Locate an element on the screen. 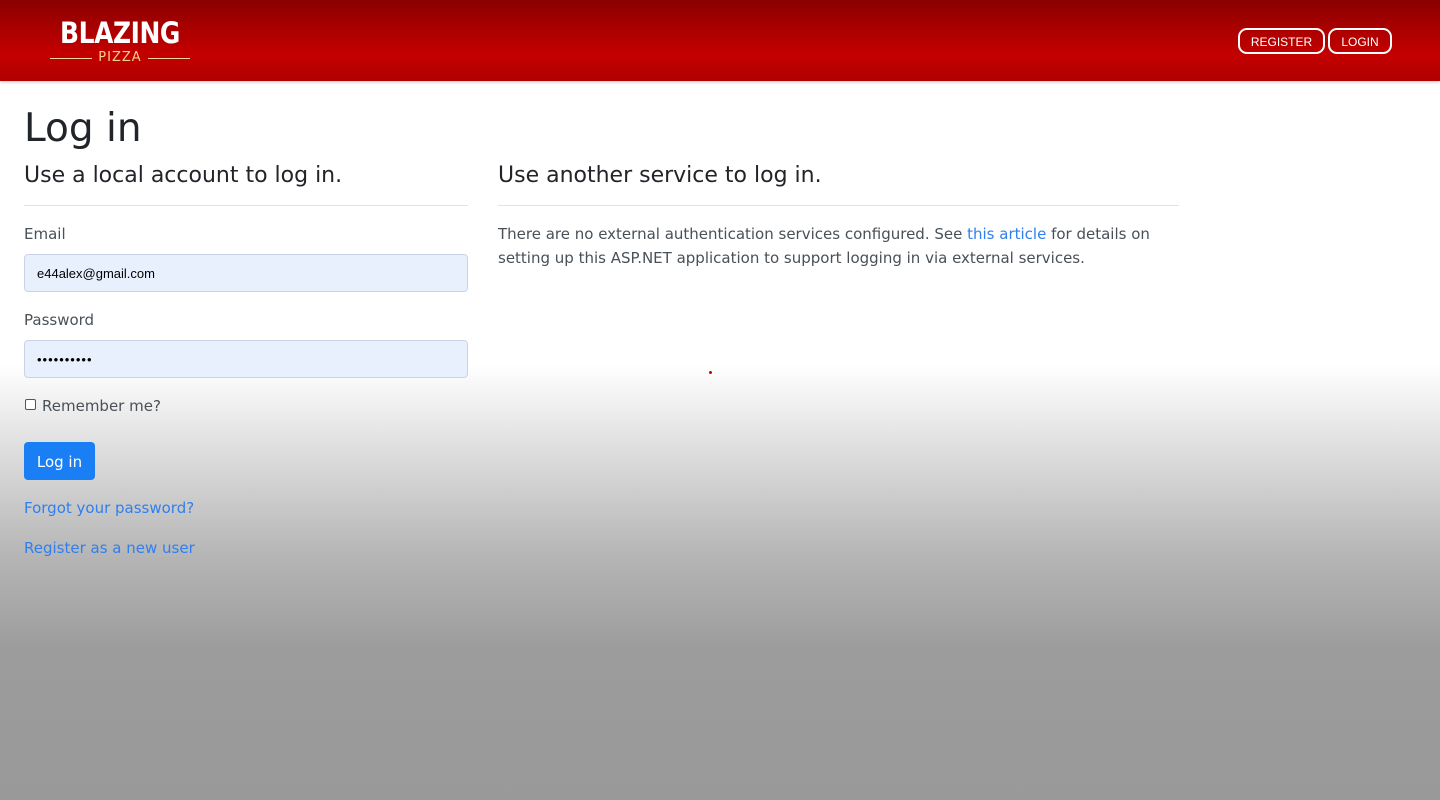  local-account-divider is located at coordinates (246, 205).